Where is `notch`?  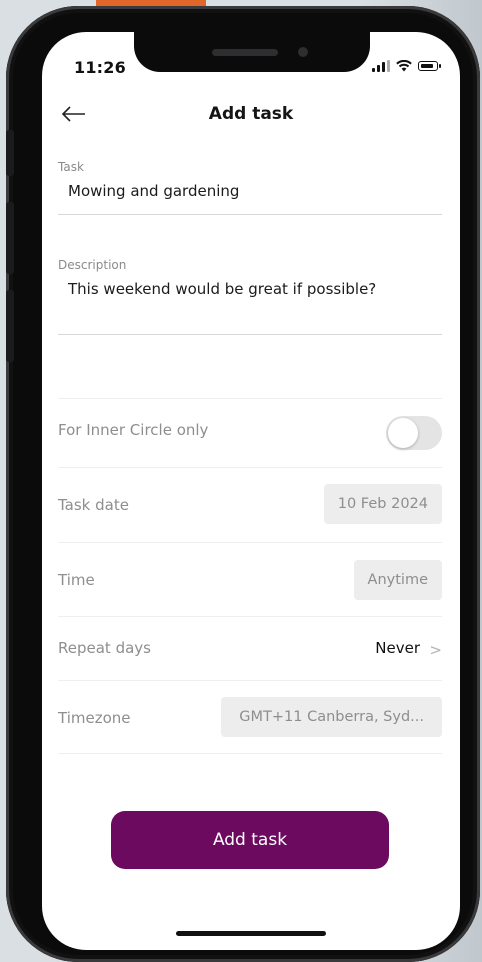 notch is located at coordinates (252, 52).